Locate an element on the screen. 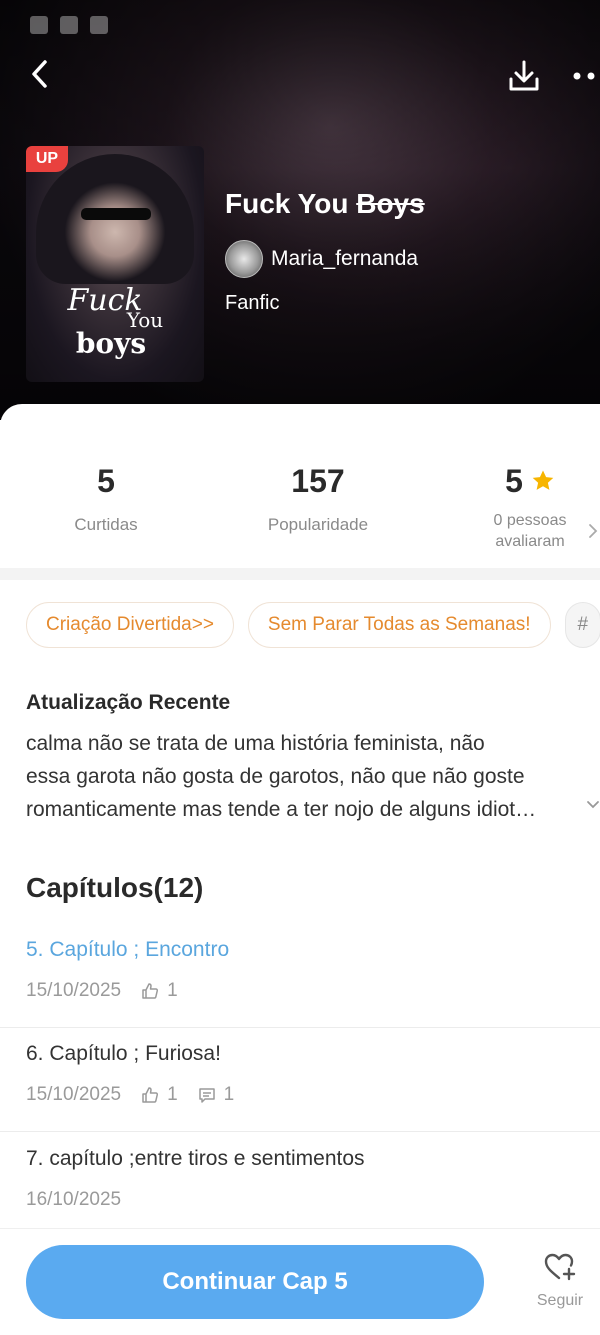 This screenshot has height=1335, width=600. more-options-button is located at coordinates (583, 76).